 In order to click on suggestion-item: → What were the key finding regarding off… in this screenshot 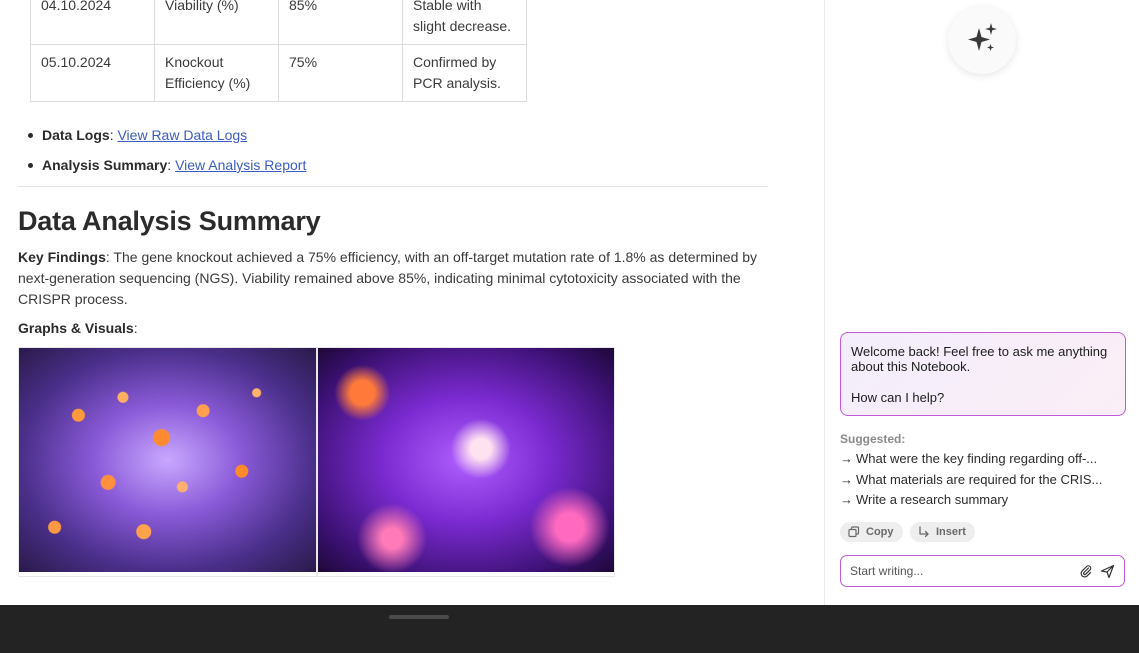, I will do `click(971, 460)`.